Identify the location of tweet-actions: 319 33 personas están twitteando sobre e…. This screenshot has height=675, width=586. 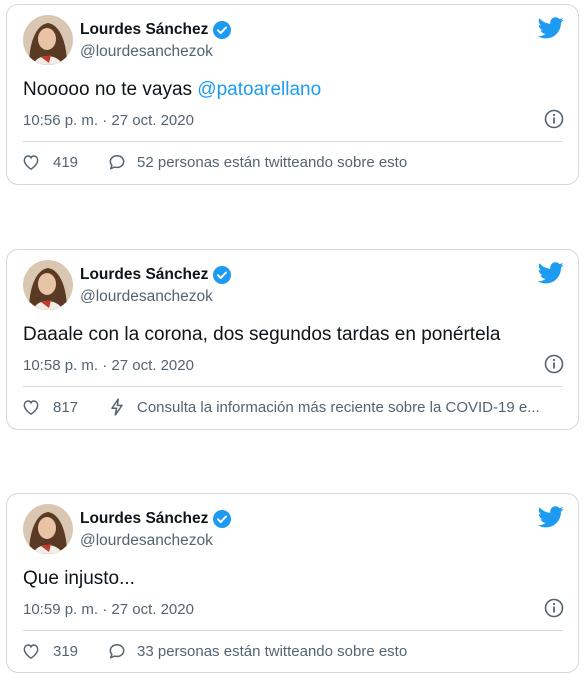
(294, 651).